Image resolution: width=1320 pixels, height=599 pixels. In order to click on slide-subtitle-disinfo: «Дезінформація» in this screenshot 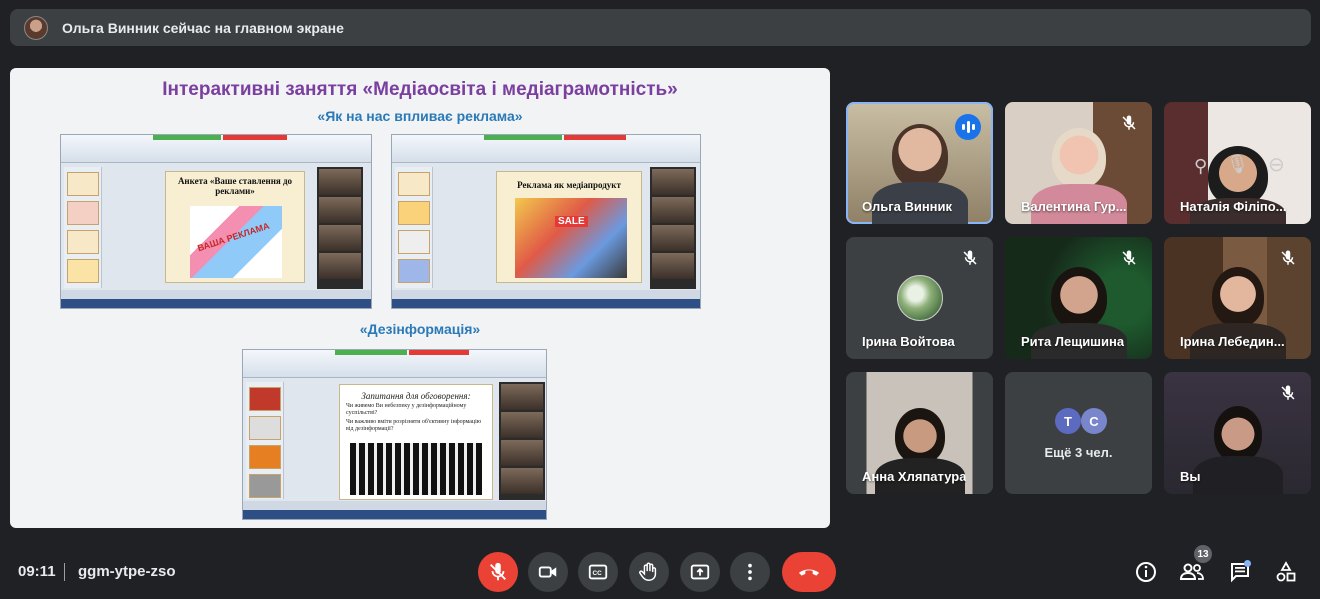, I will do `click(420, 329)`.